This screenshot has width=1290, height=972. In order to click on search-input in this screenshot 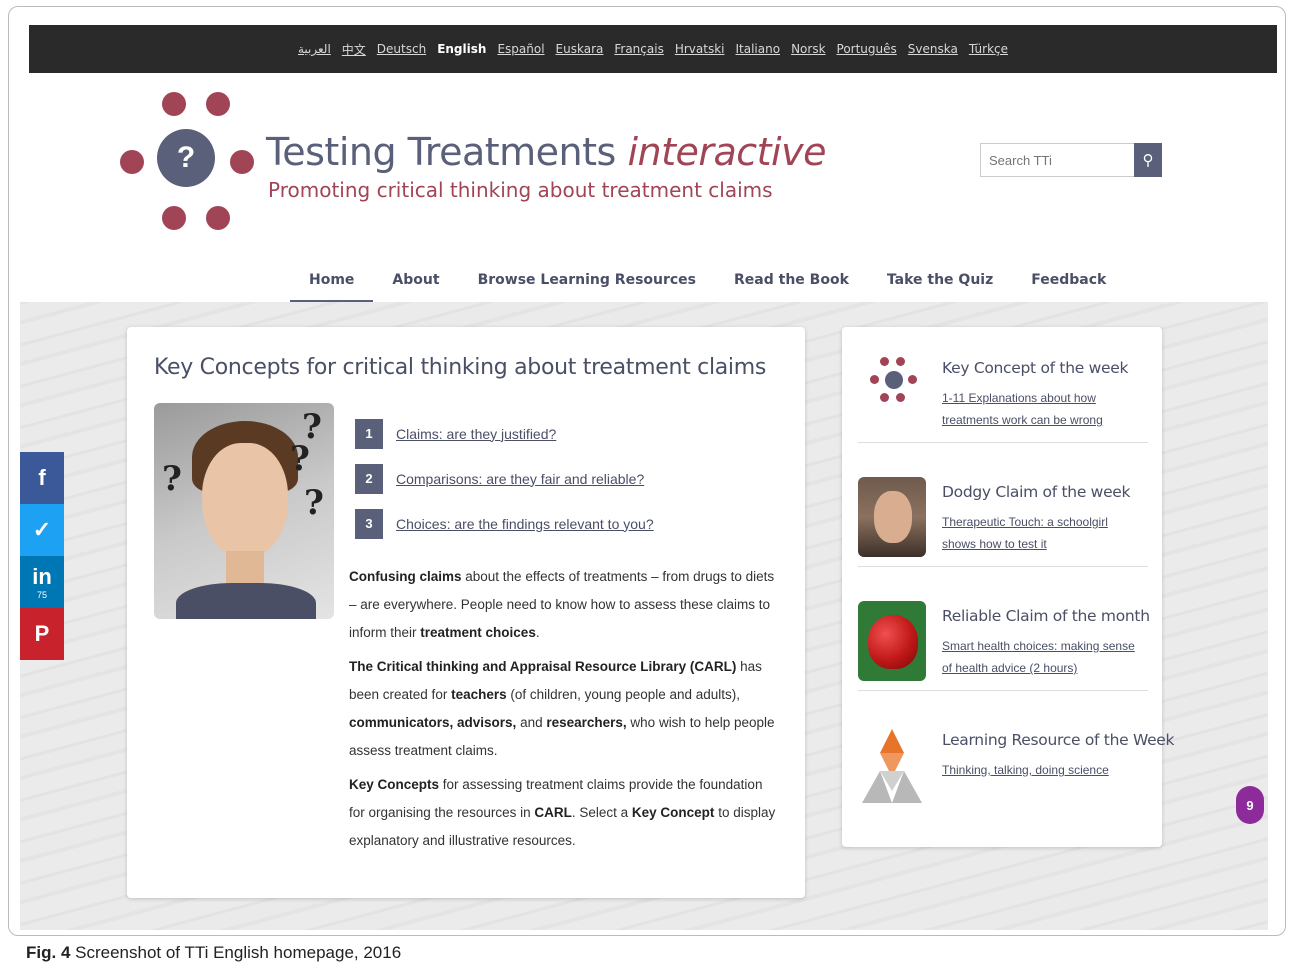, I will do `click(1057, 160)`.